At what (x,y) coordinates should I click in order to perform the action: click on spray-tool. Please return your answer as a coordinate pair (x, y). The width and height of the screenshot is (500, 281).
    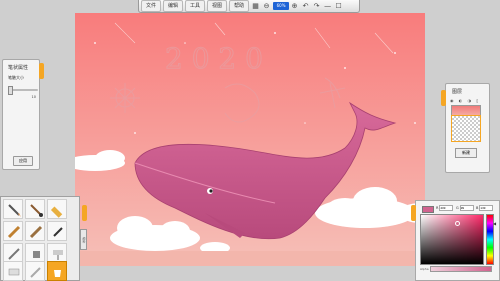
    Looking at the image, I should click on (35, 253).